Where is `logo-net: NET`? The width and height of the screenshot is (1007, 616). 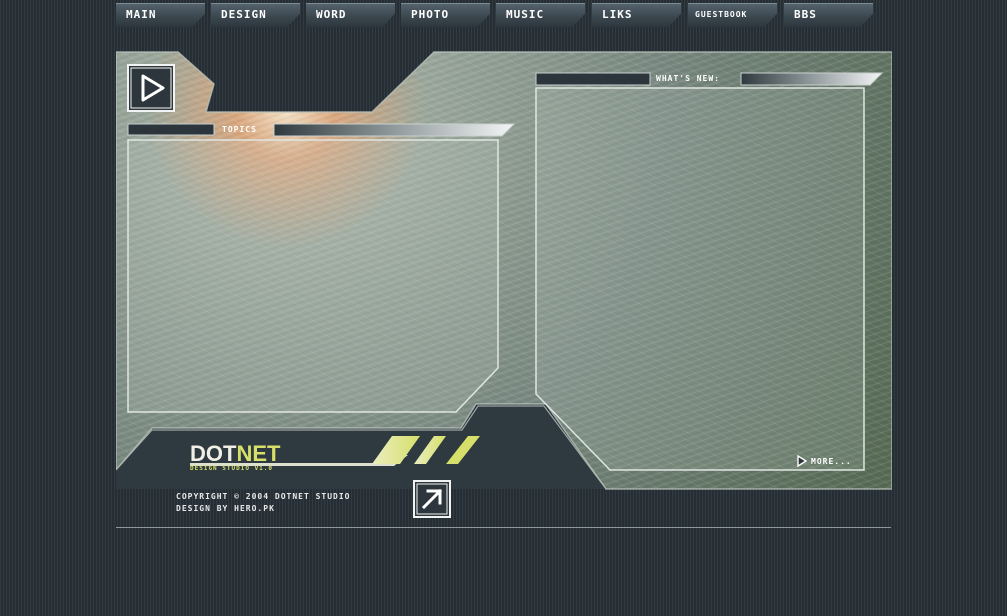 logo-net: NET is located at coordinates (258, 453).